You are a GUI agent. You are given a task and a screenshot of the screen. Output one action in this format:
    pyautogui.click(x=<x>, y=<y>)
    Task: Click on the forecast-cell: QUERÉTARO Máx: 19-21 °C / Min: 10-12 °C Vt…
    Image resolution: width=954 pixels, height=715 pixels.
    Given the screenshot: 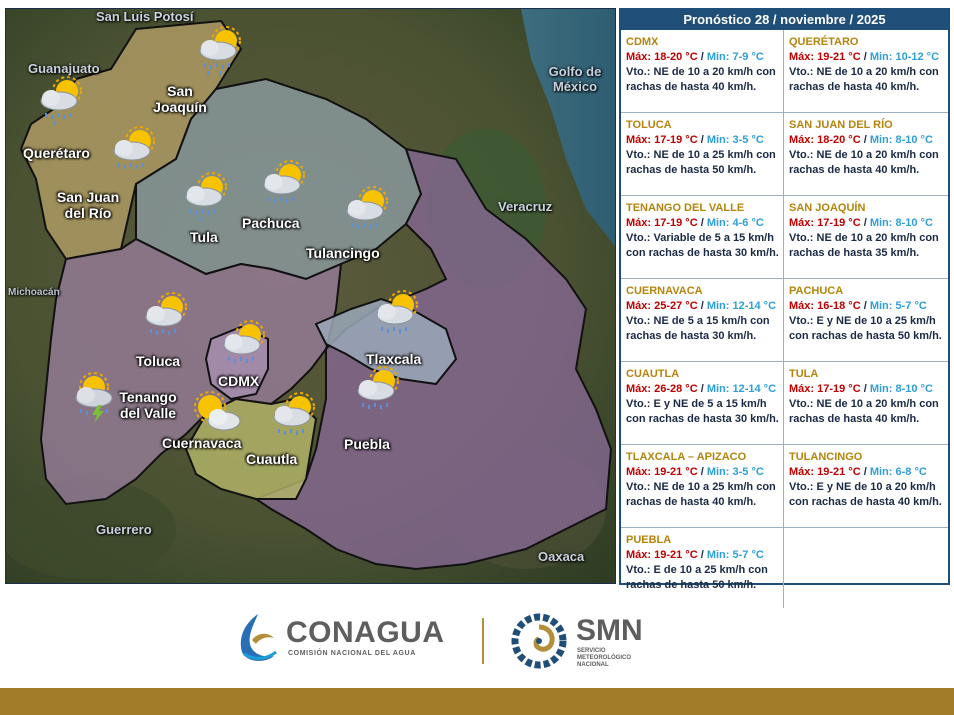 What is the action you would take?
    pyautogui.click(x=865, y=71)
    